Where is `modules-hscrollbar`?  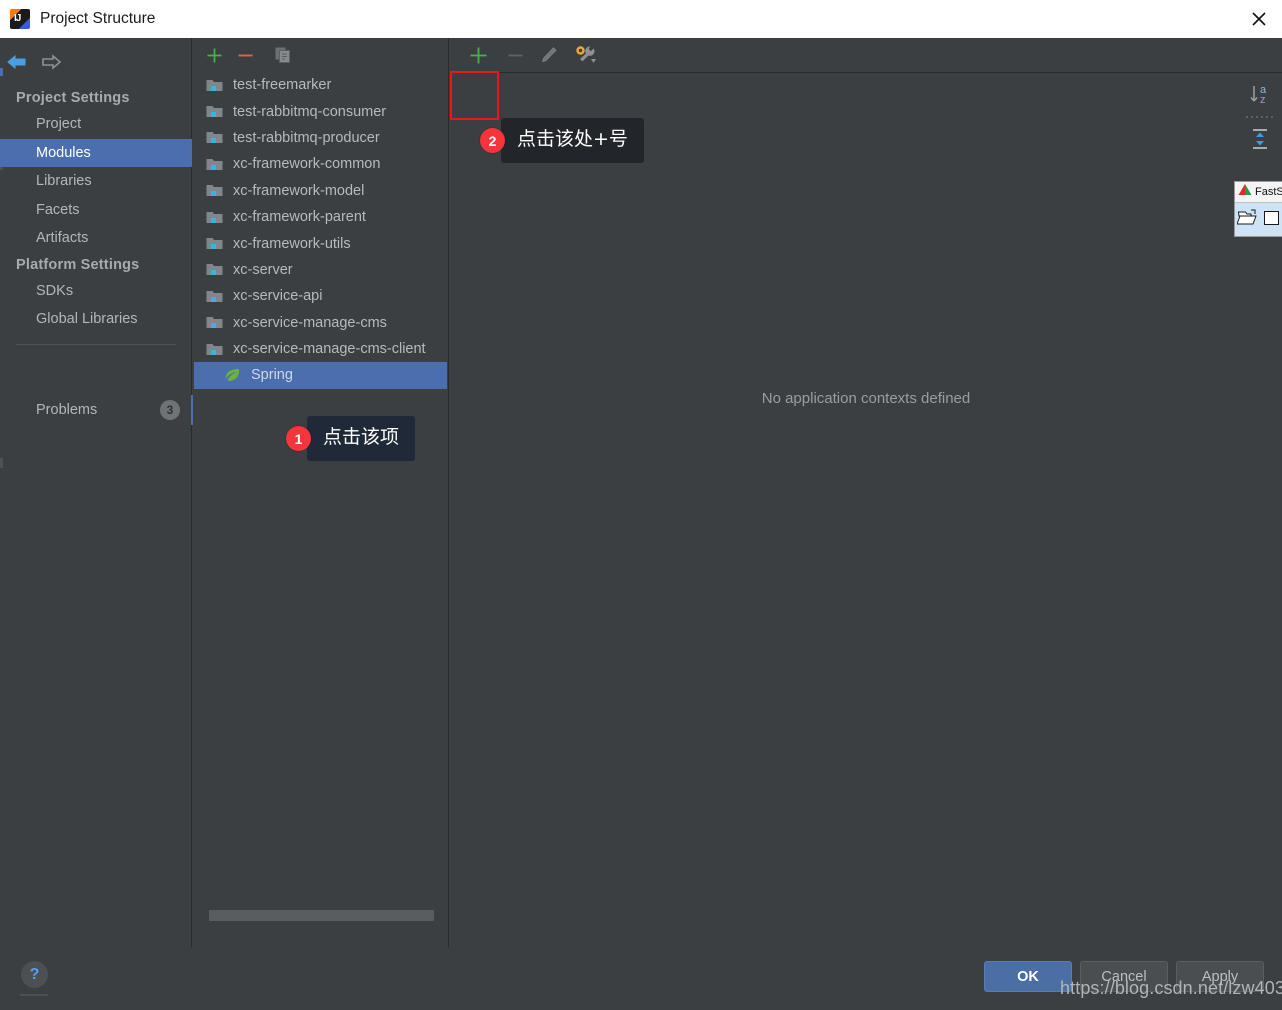 modules-hscrollbar is located at coordinates (321, 916).